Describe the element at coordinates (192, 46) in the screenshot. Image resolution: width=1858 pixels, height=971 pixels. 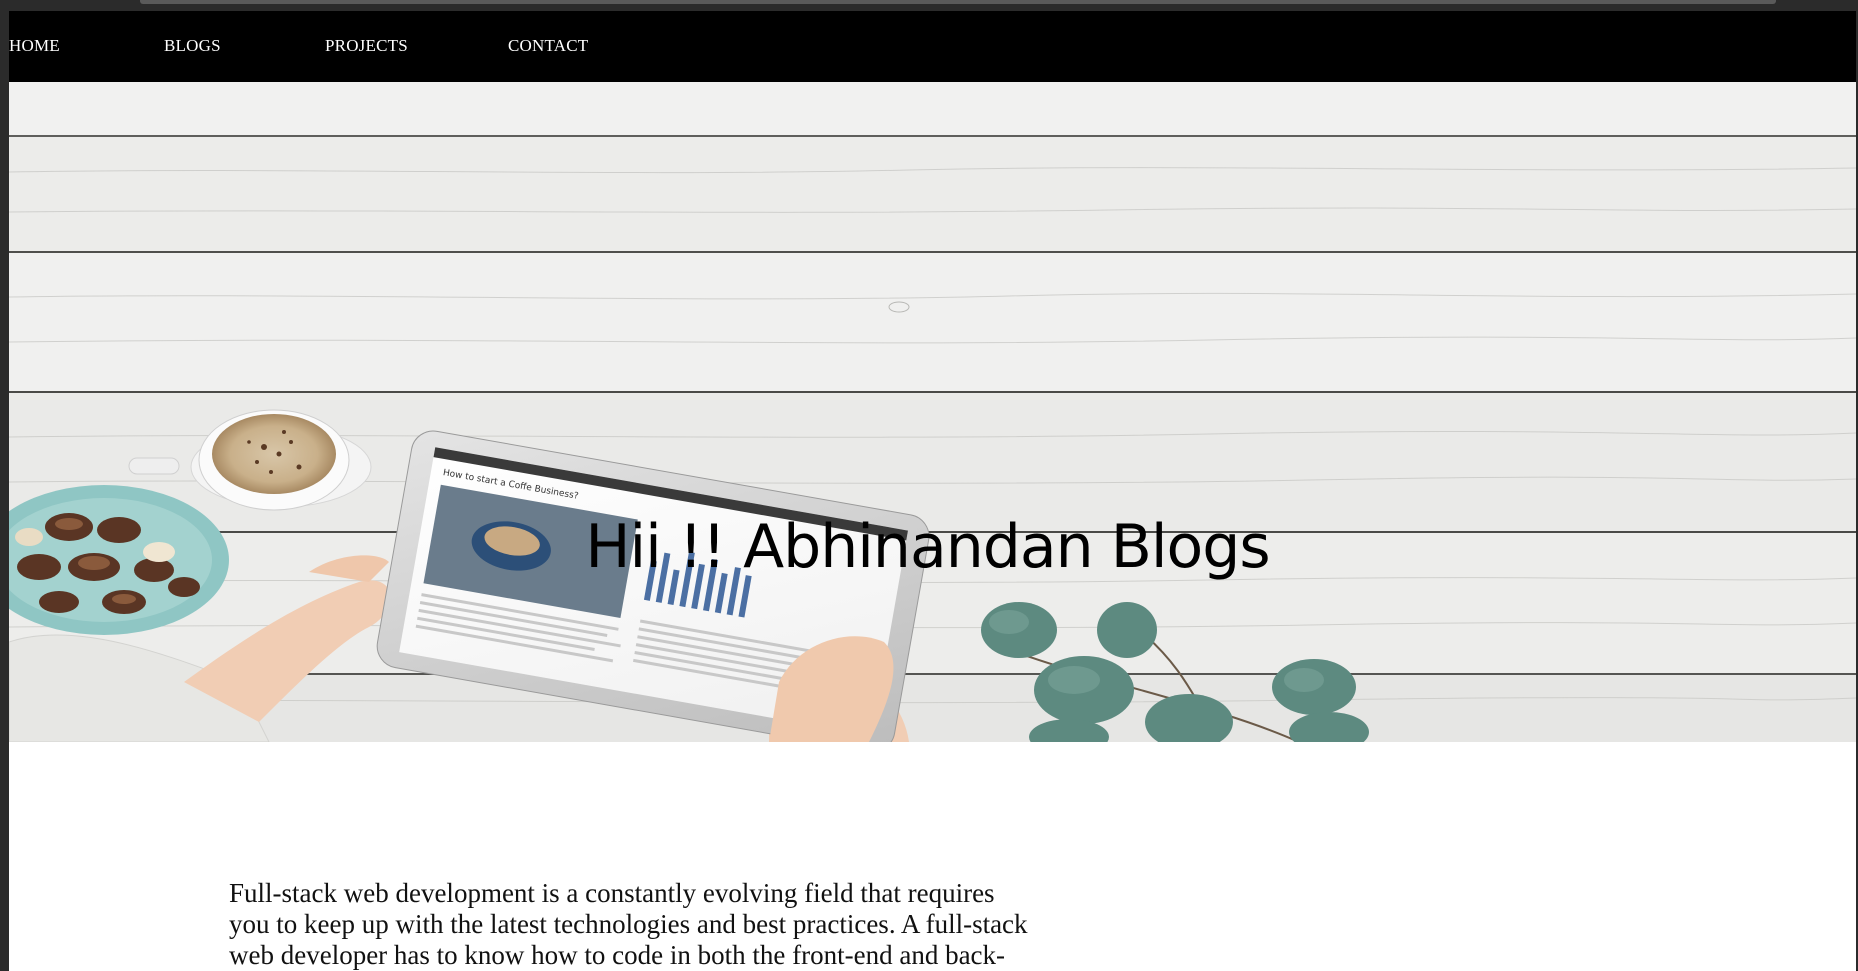
I see `nav-link-blogs: BLOGS` at that location.